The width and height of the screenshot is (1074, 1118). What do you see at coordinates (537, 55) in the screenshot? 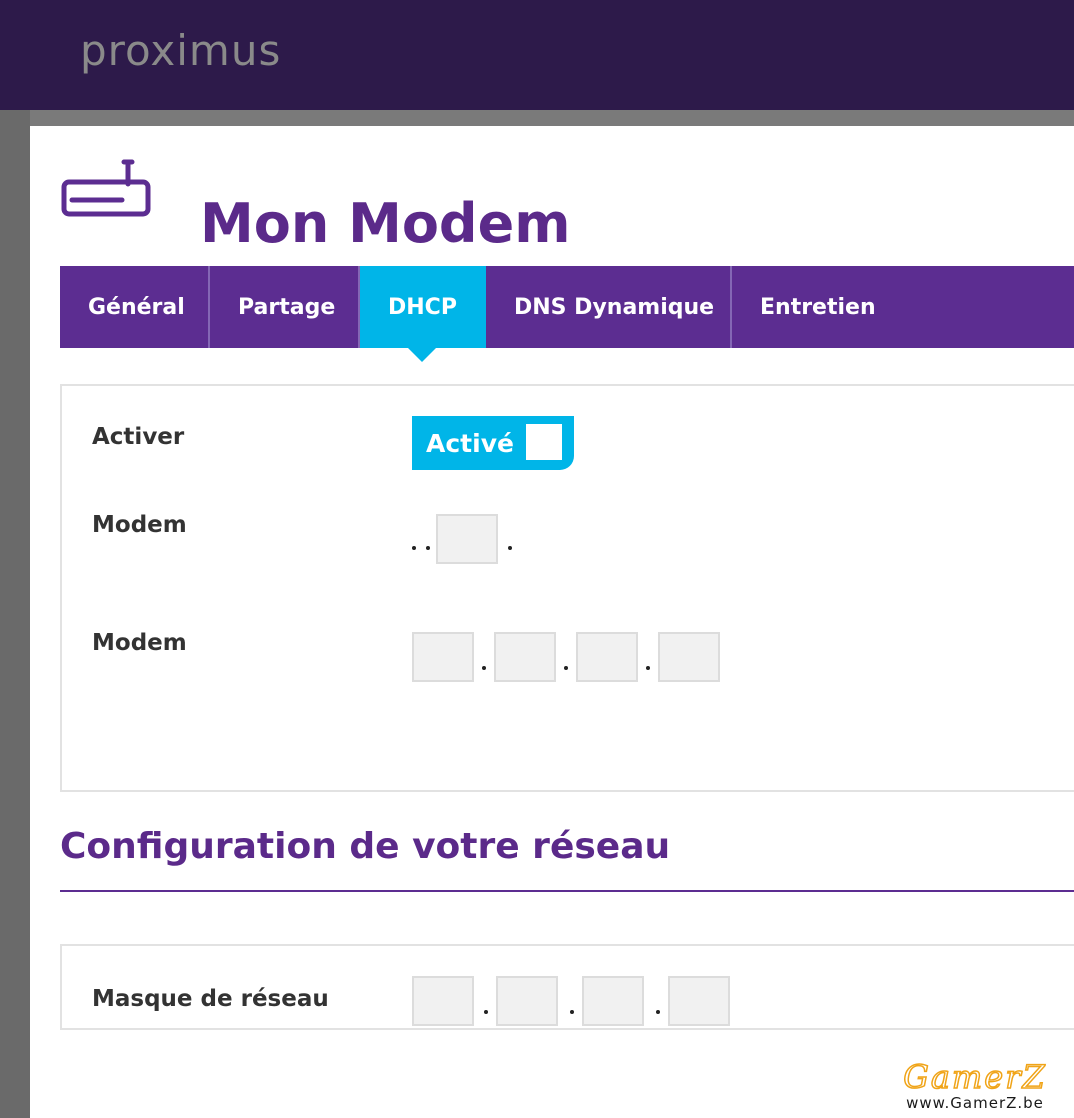
I see `top-bar: proximus` at bounding box center [537, 55].